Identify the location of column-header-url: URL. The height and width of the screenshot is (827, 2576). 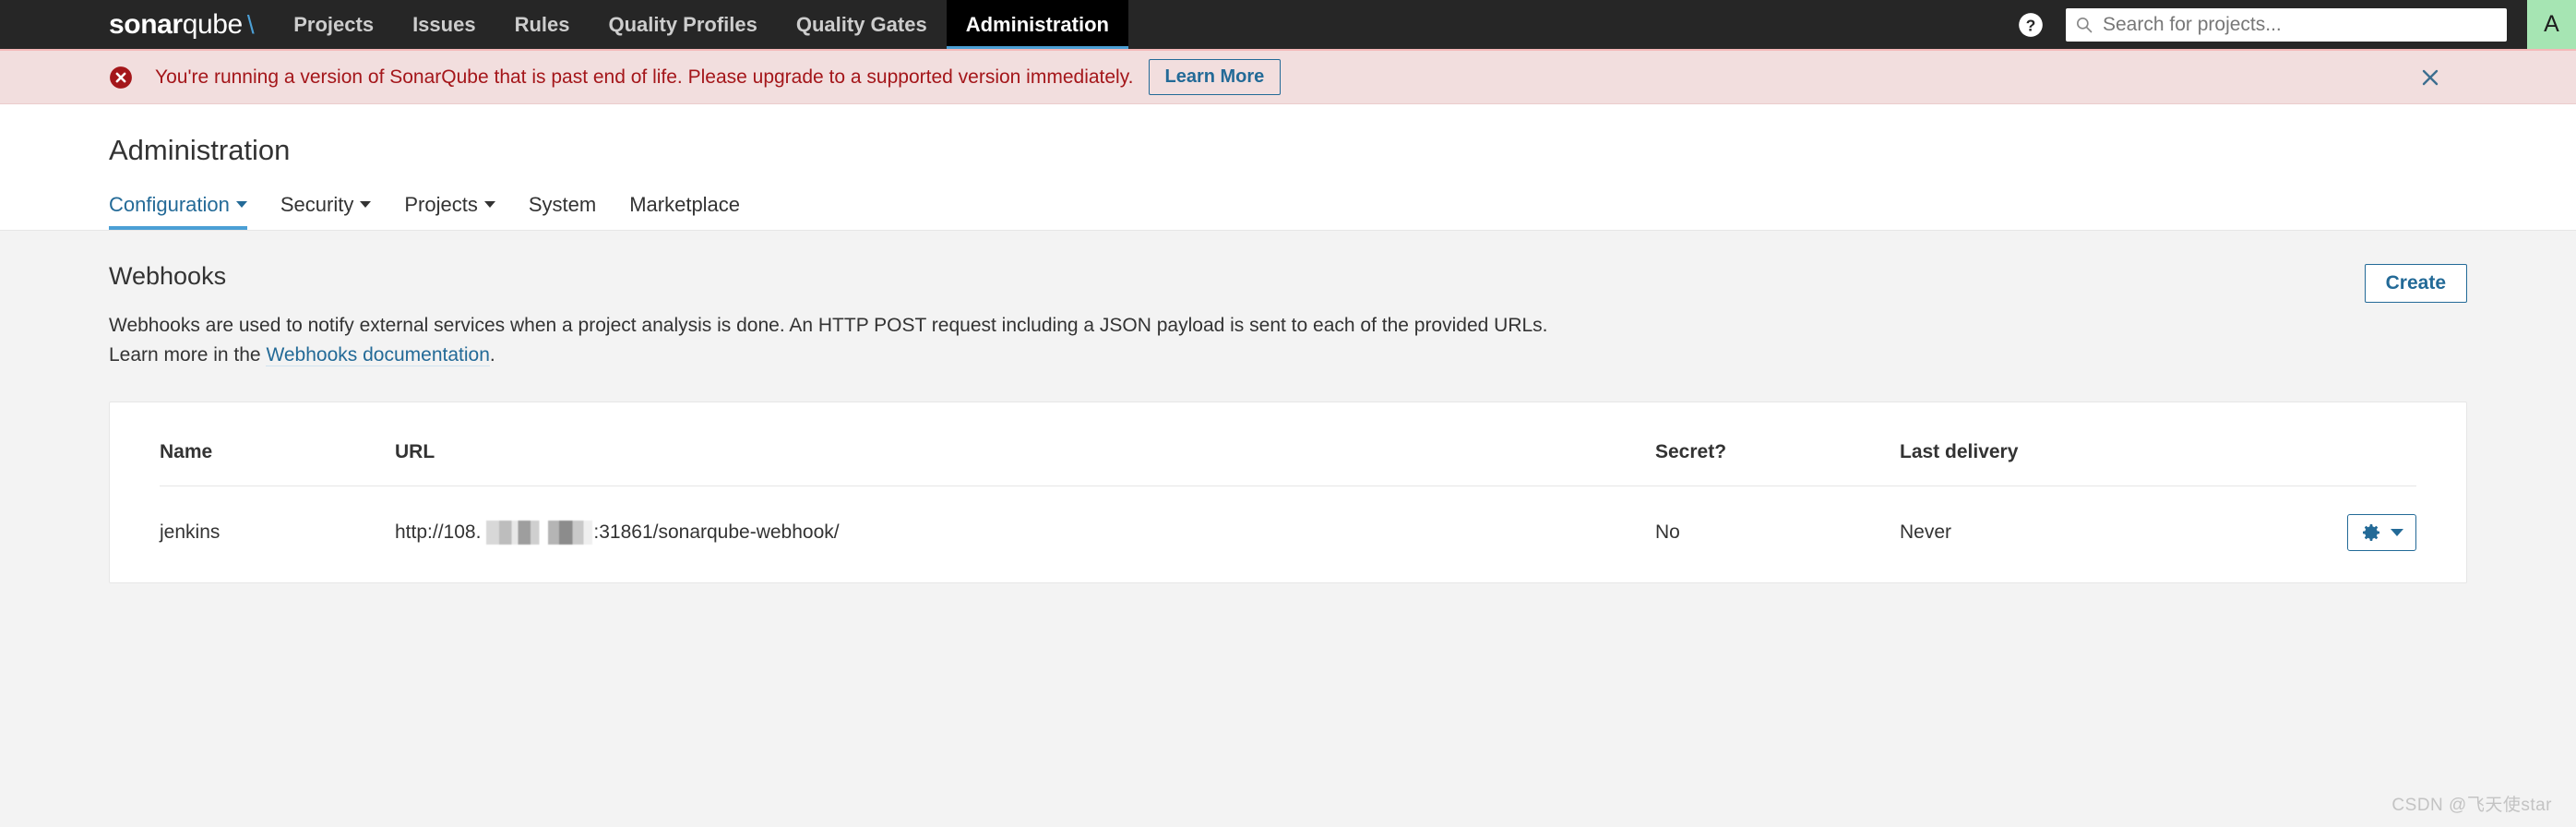
(1025, 444).